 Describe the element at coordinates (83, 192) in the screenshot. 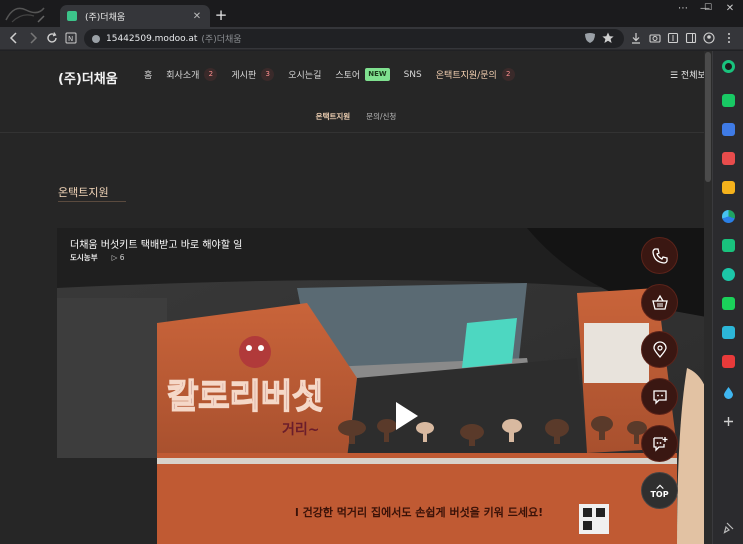

I see `section-title: 온택트지원` at that location.